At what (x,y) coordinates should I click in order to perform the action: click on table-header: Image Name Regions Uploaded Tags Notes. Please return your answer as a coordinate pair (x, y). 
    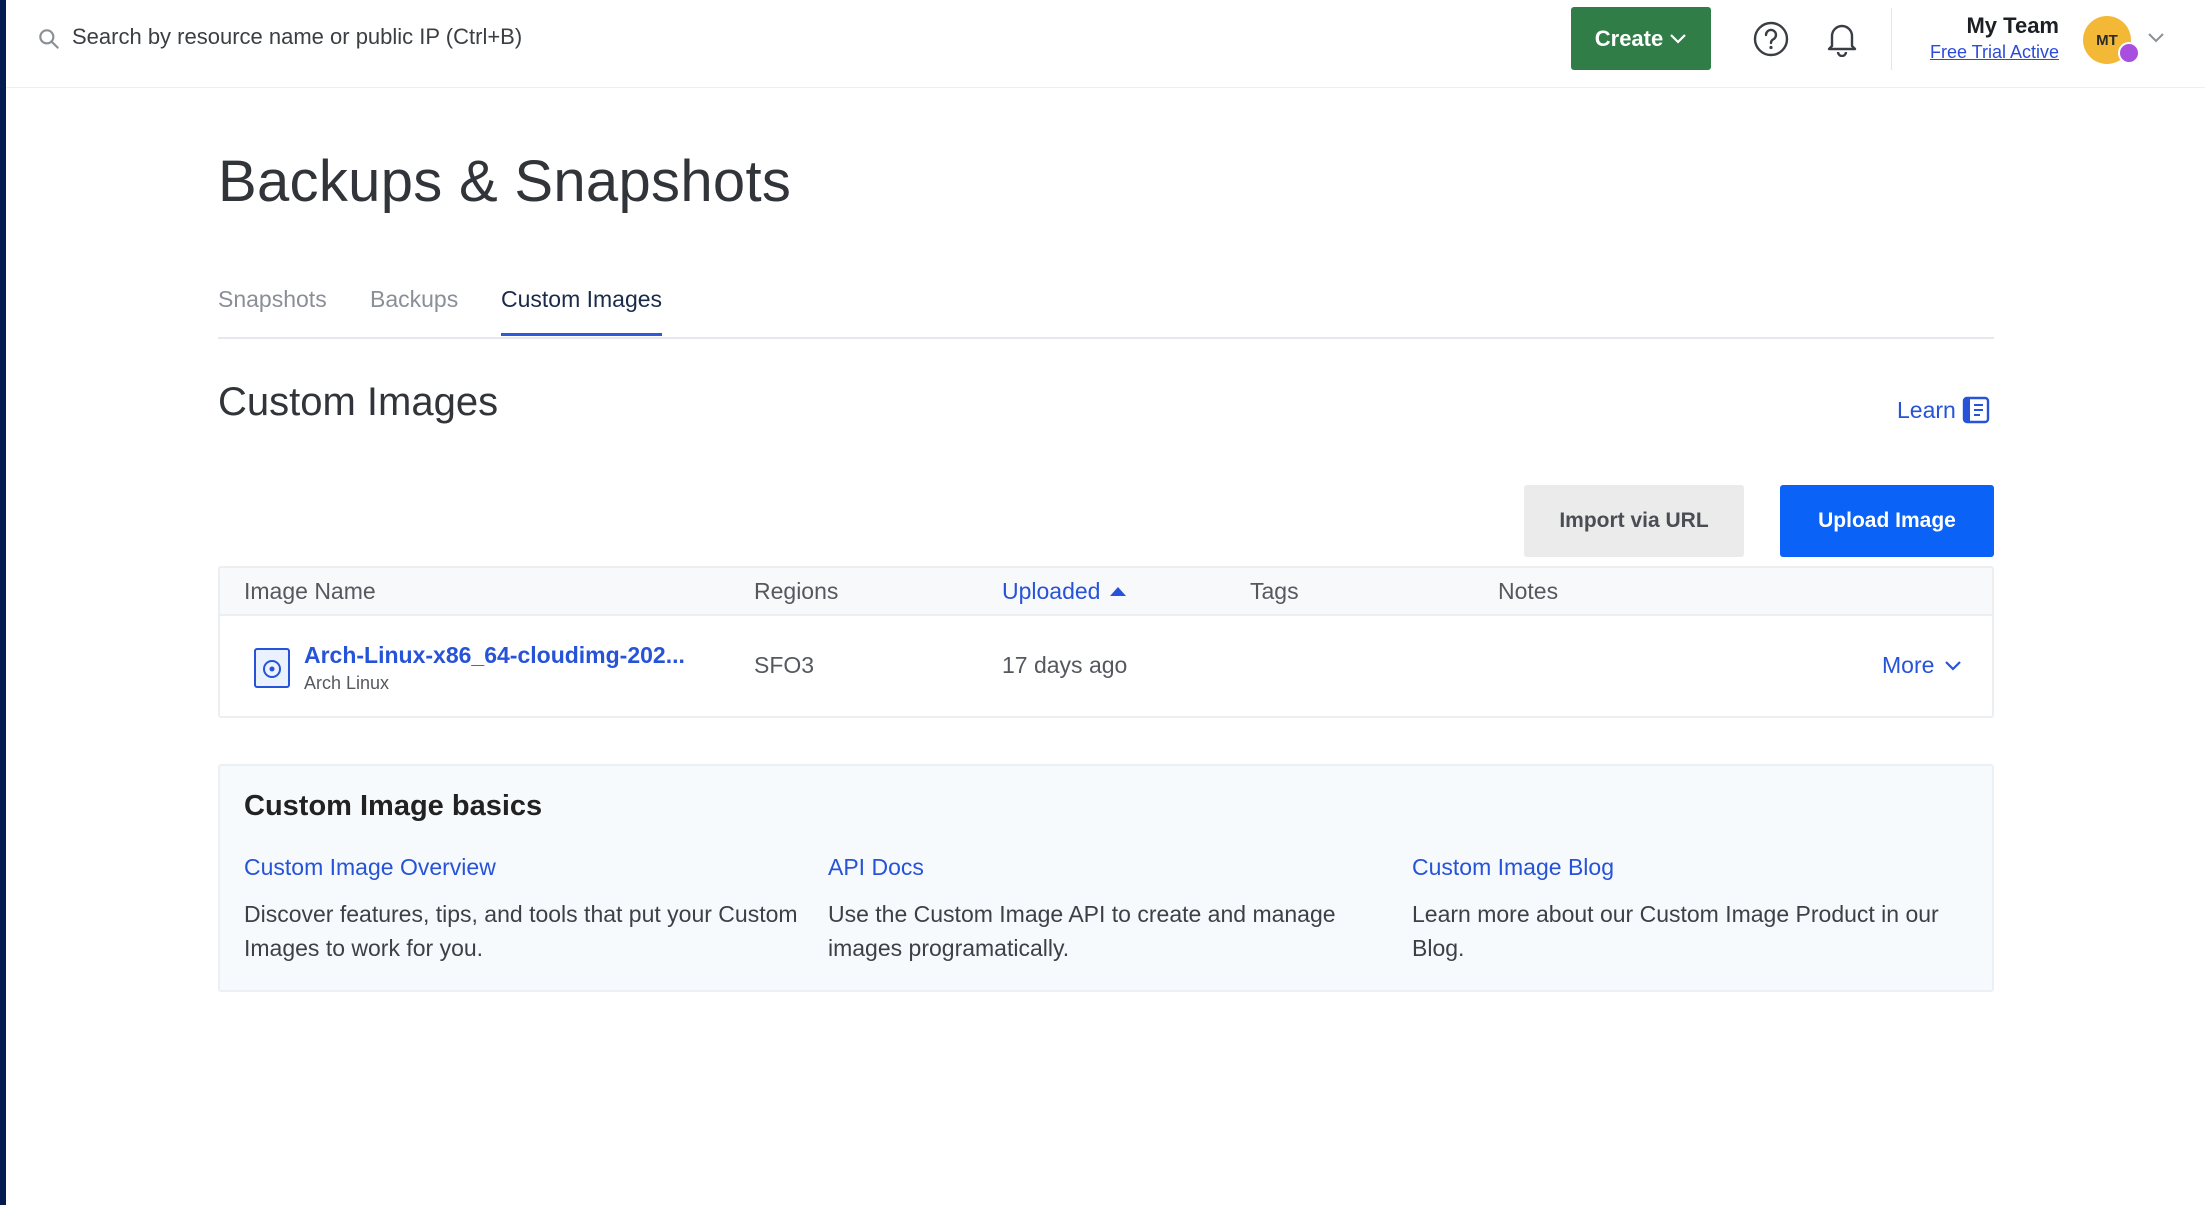
    Looking at the image, I should click on (1106, 592).